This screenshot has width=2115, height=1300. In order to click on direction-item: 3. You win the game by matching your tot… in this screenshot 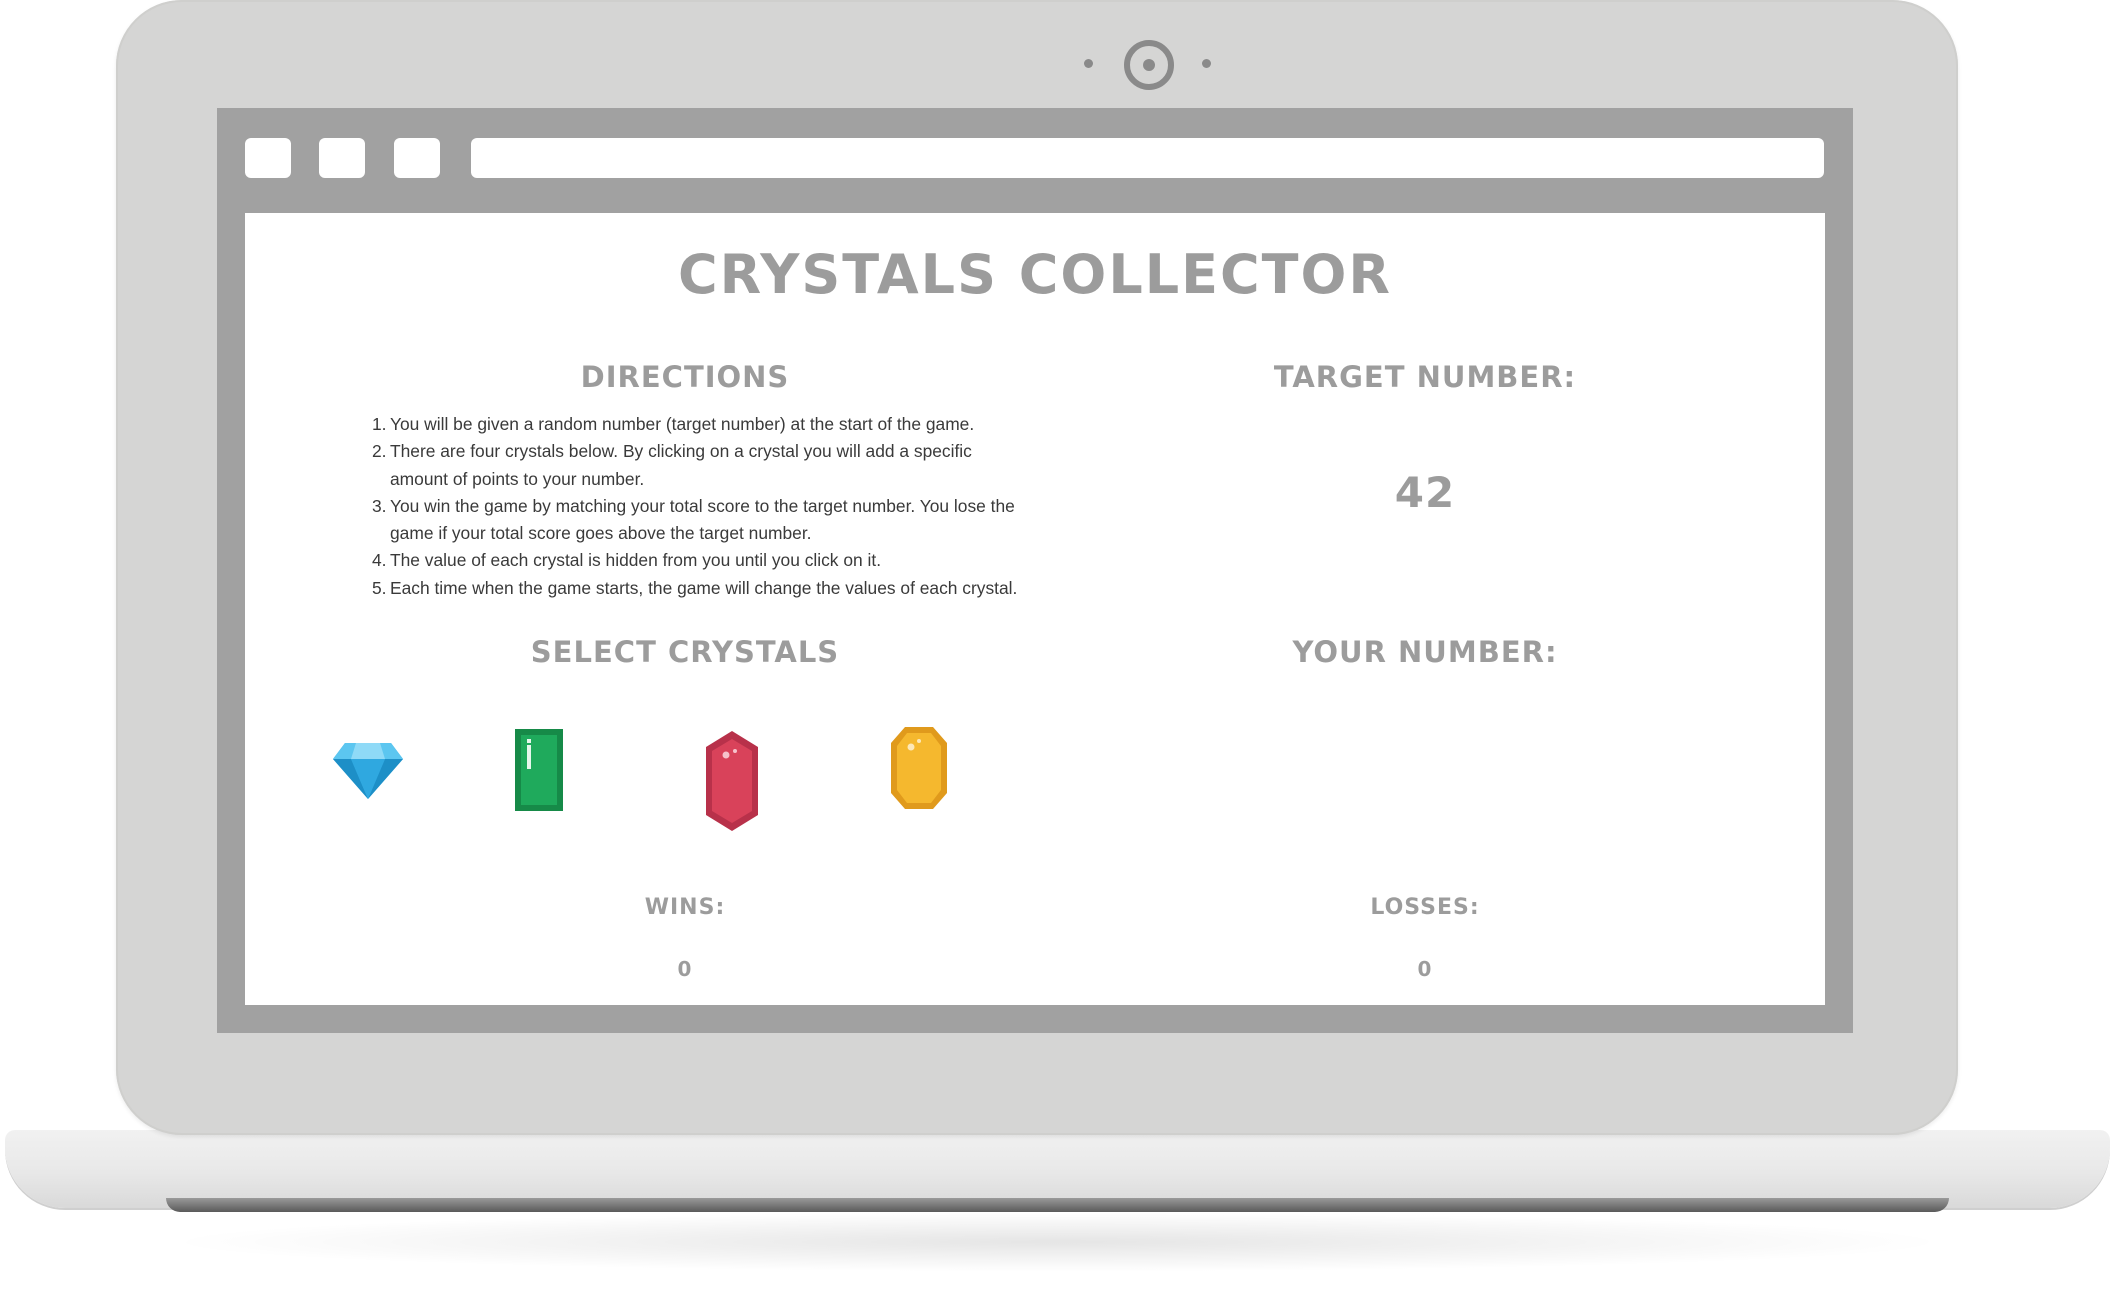, I will do `click(702, 520)`.